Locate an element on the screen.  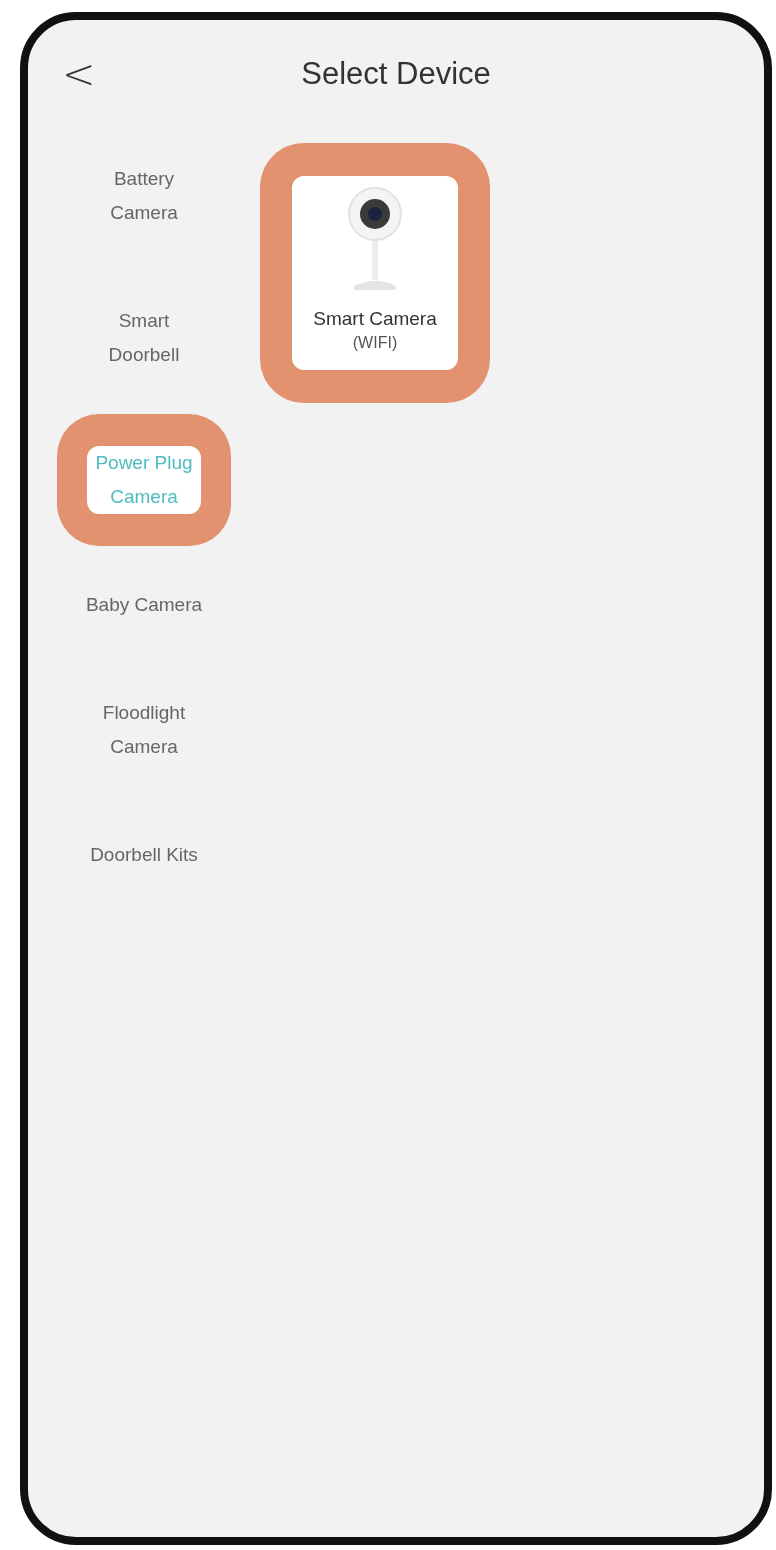
category-item: Baby Camera is located at coordinates (144, 605).